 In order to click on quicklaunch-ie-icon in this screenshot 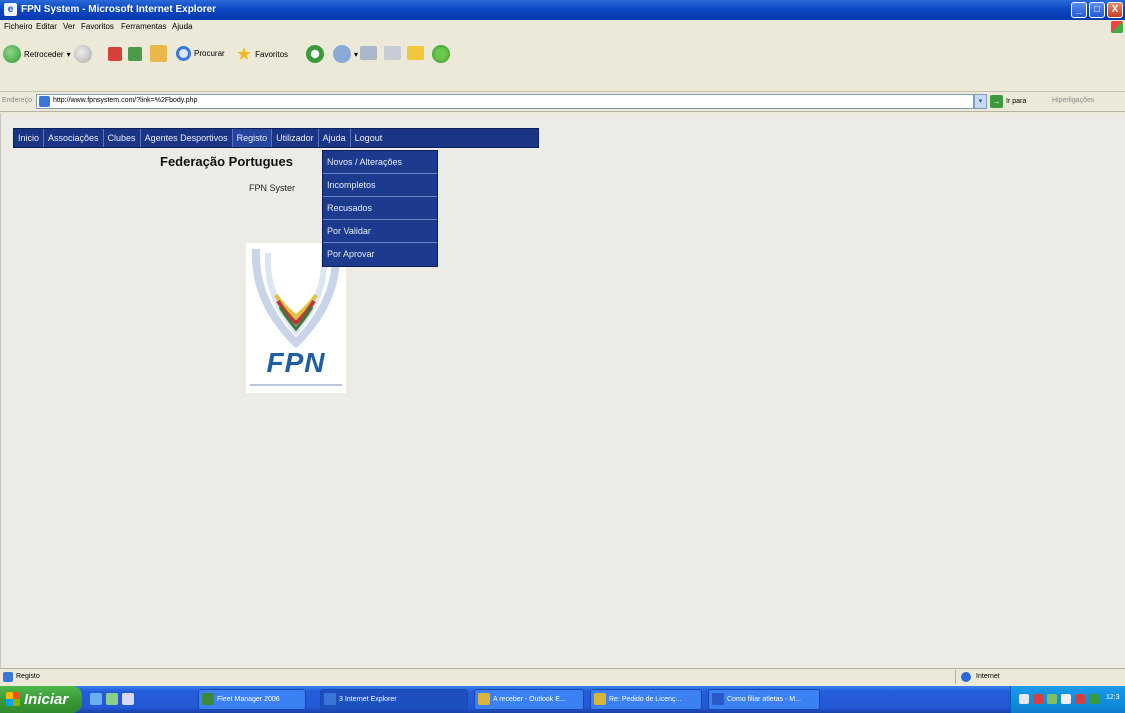, I will do `click(96, 699)`.